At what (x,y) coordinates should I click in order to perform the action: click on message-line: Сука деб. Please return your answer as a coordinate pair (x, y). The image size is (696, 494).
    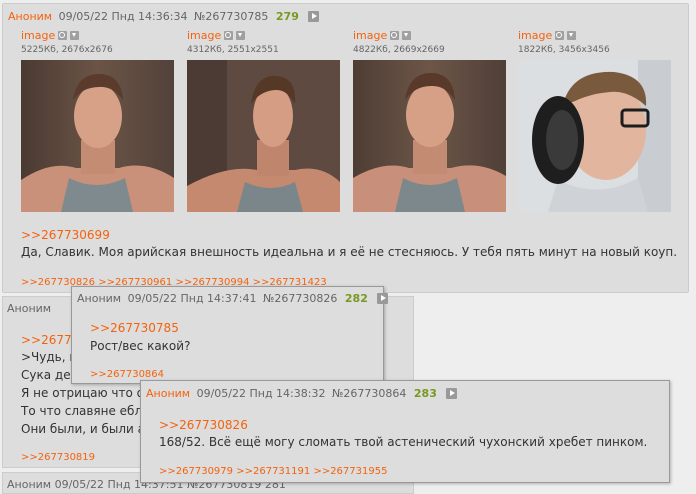
    Looking at the image, I should click on (49, 375).